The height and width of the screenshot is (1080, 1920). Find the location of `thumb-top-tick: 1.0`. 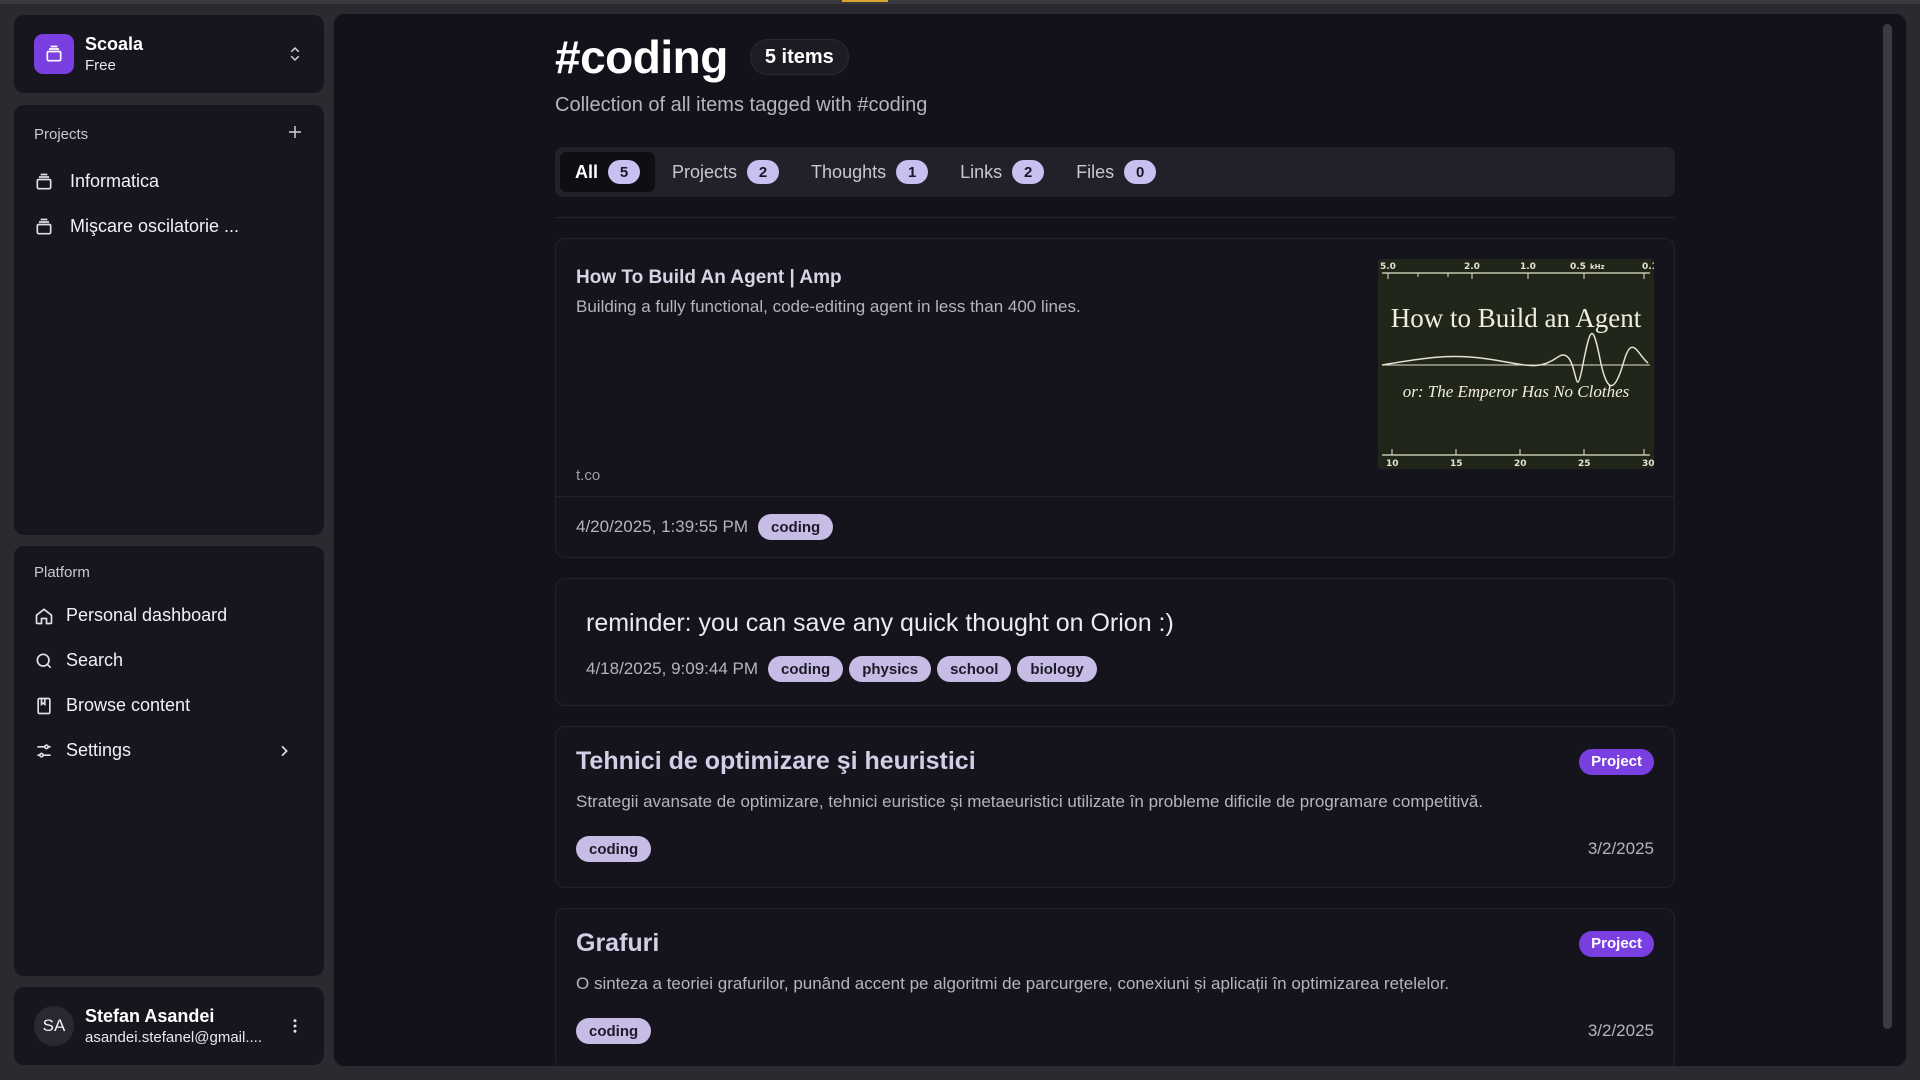

thumb-top-tick: 1.0 is located at coordinates (1528, 267).